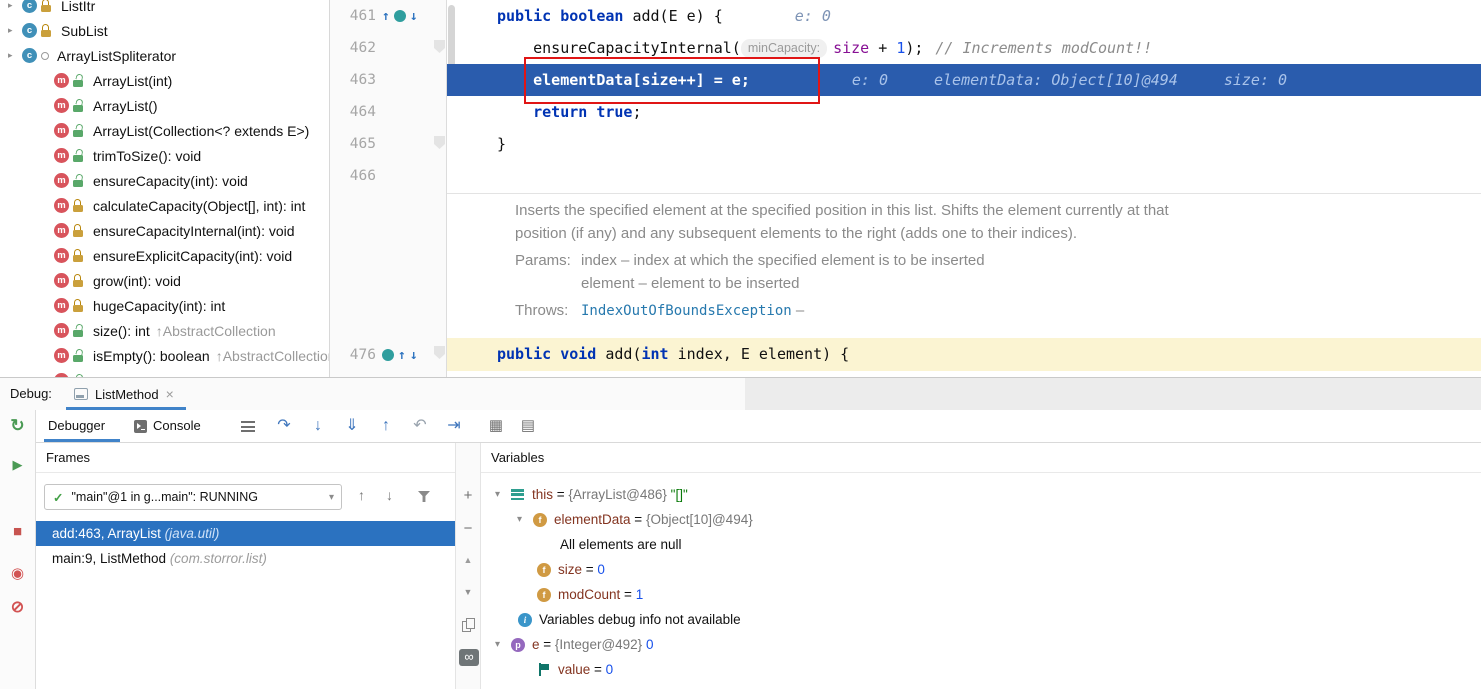  I want to click on line-number: 464, so click(353, 112).